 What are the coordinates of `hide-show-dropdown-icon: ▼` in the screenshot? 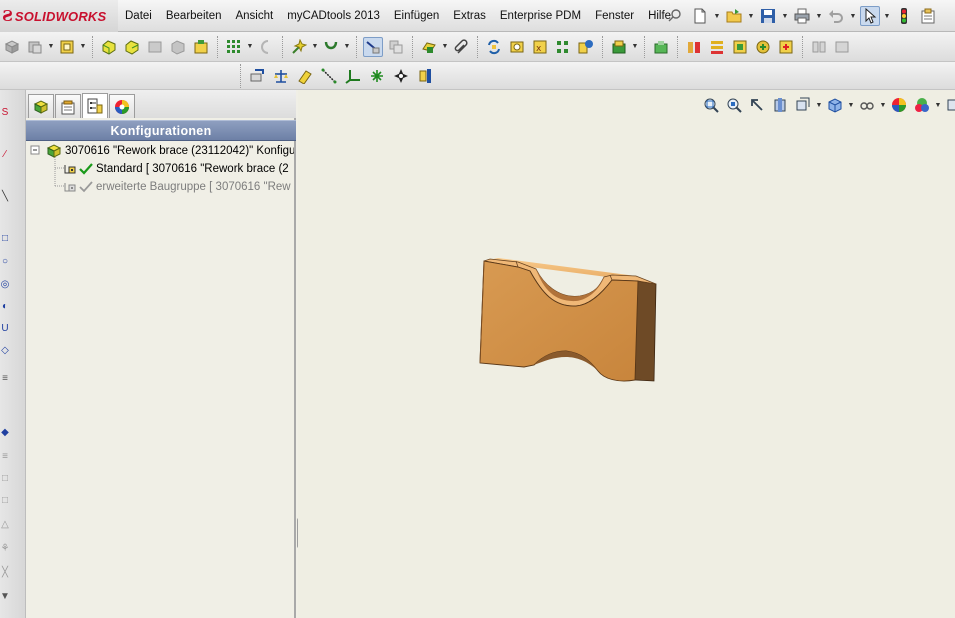 It's located at (883, 105).